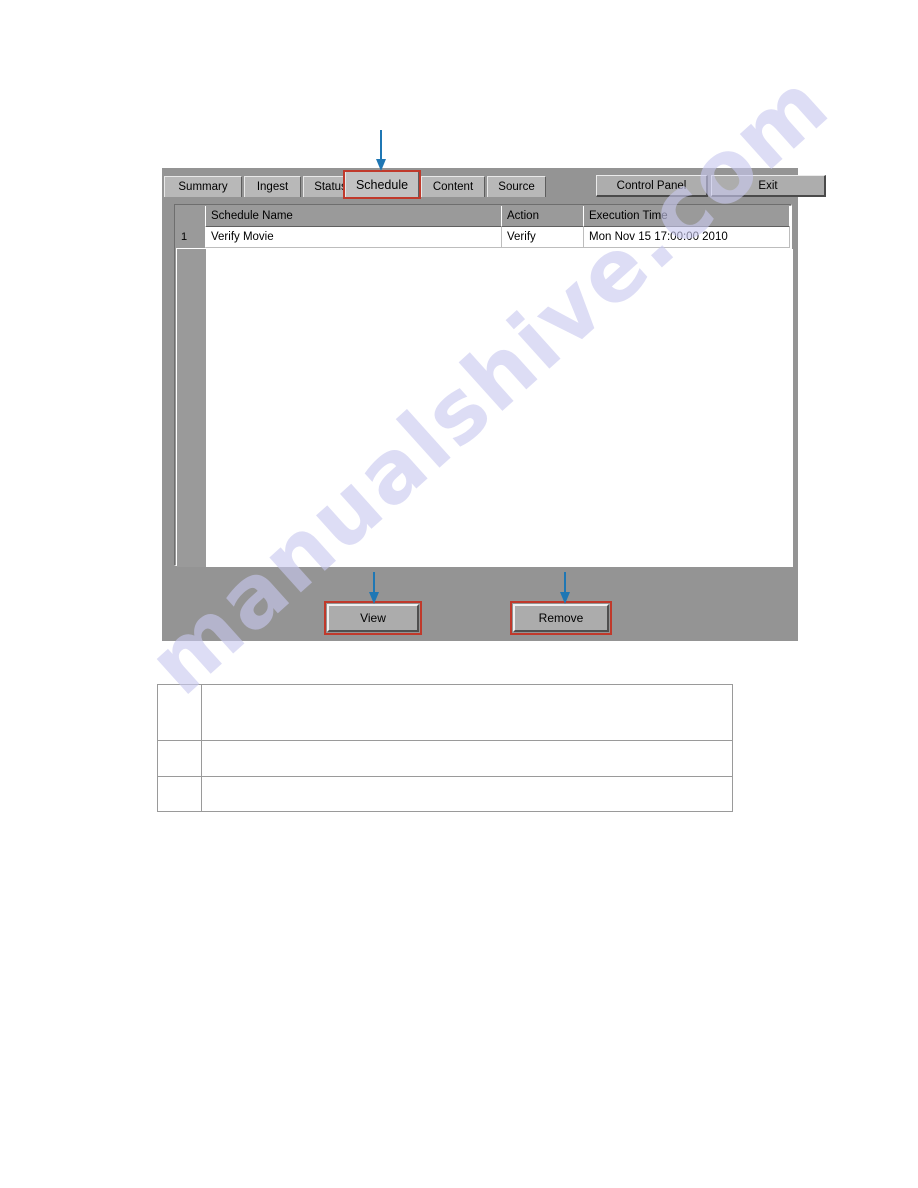 Image resolution: width=918 pixels, height=1188 pixels. Describe the element at coordinates (330, 187) in the screenshot. I see `tab-status-label: Status` at that location.